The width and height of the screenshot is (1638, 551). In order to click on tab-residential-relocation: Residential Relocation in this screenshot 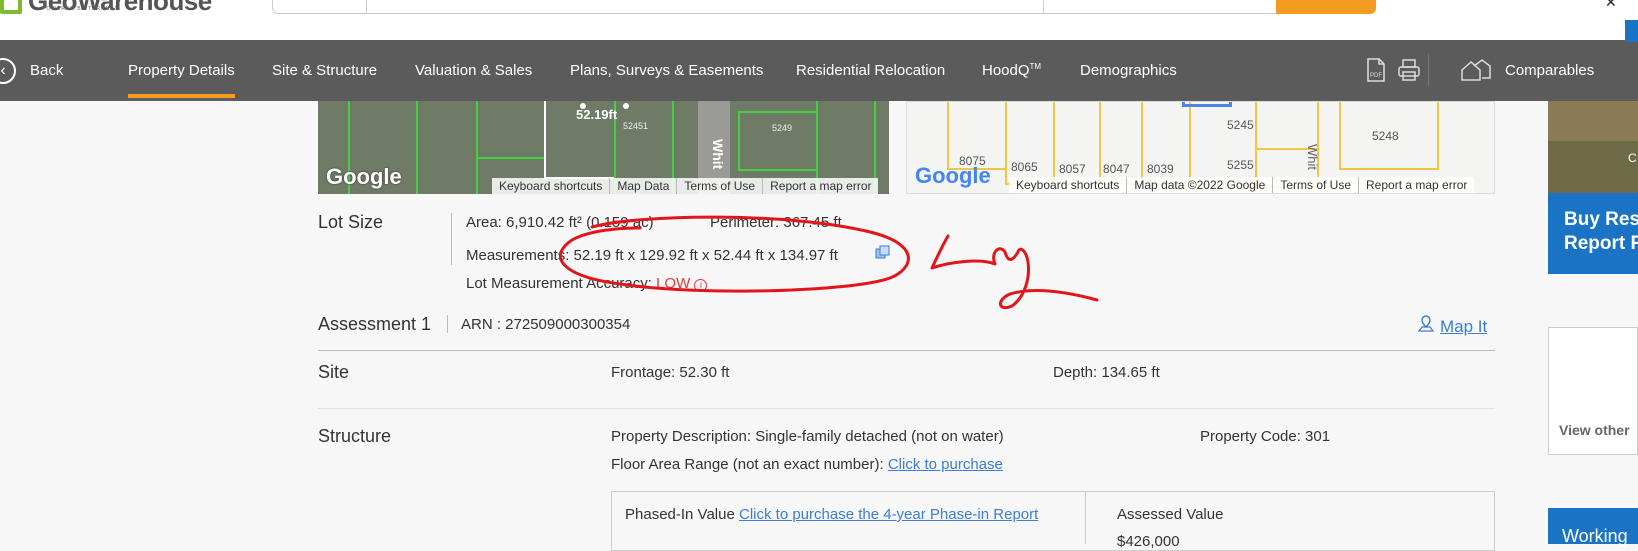, I will do `click(870, 70)`.